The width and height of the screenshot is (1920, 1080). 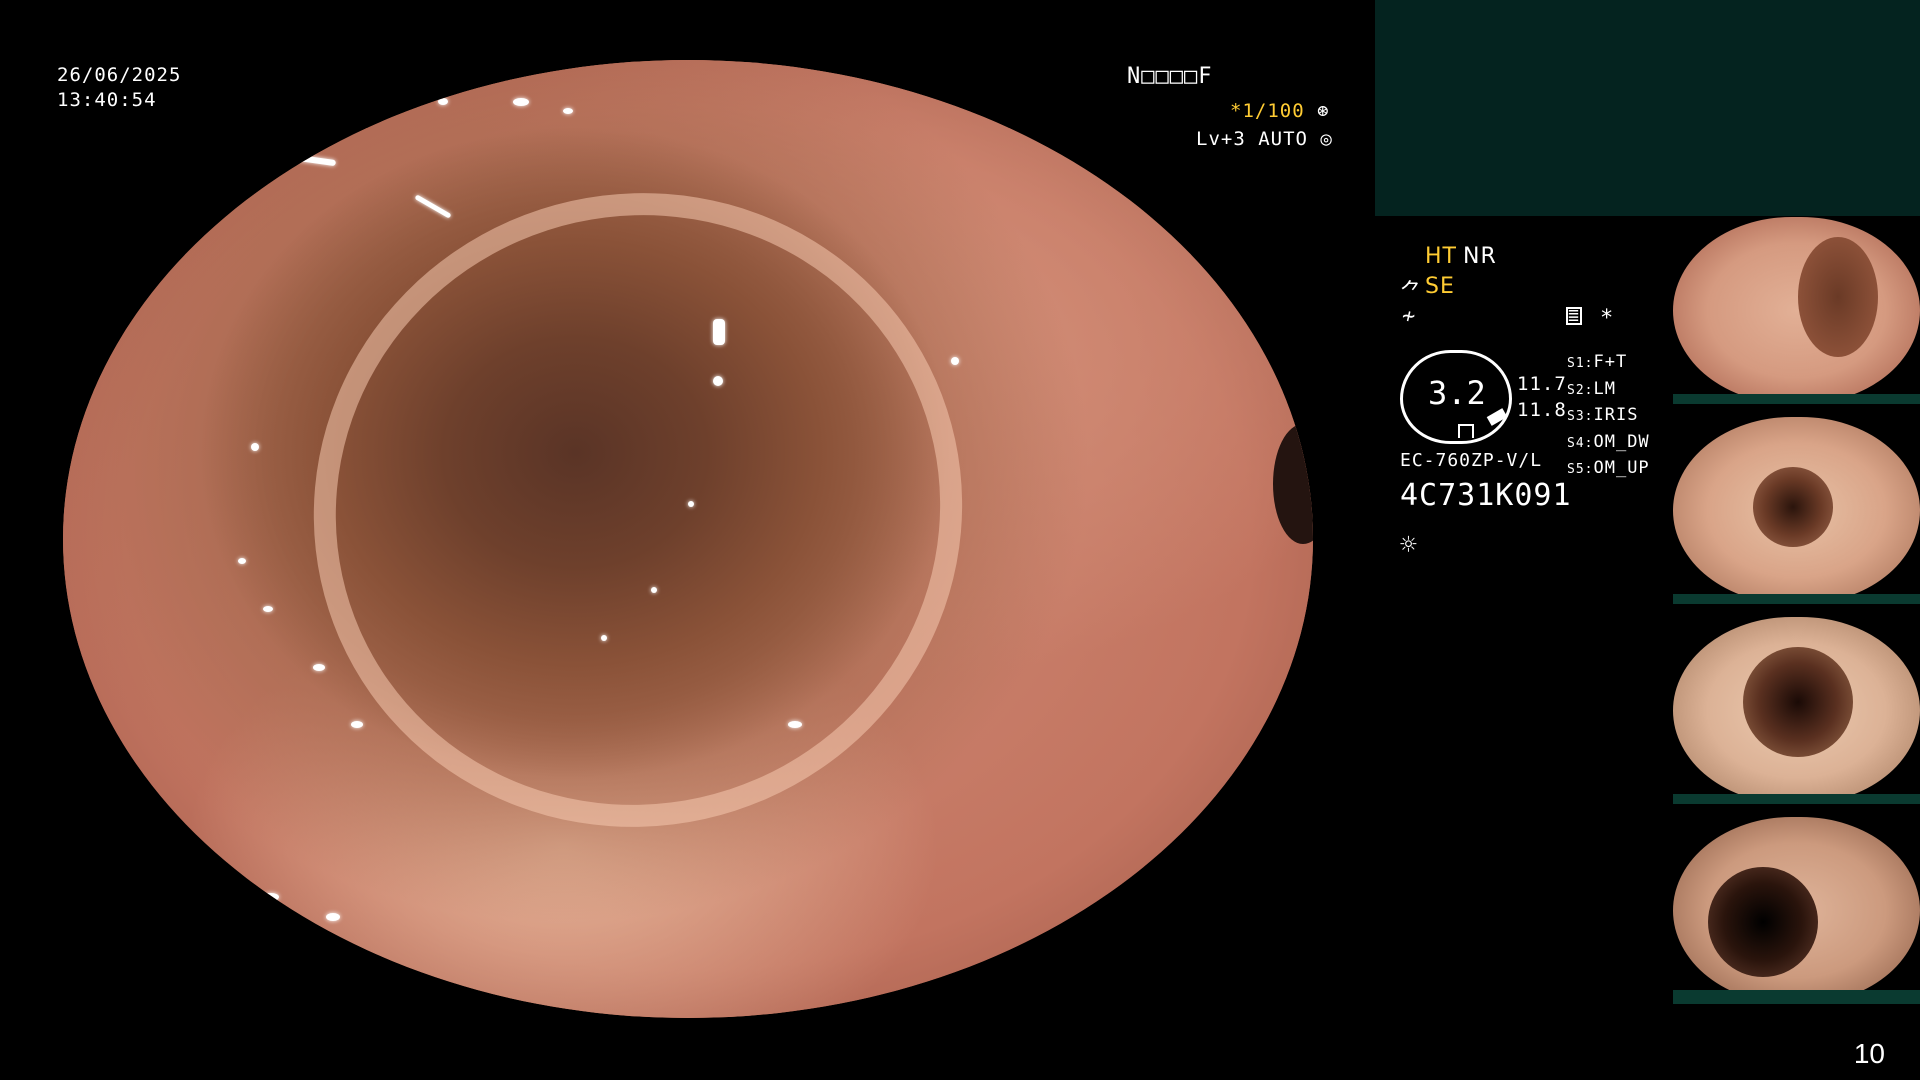 I want to click on switch-item-3: S3:IRIS, so click(x=1603, y=415).